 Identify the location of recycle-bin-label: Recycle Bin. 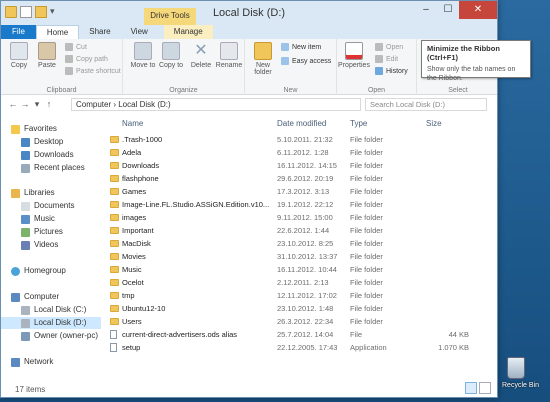
(520, 385).